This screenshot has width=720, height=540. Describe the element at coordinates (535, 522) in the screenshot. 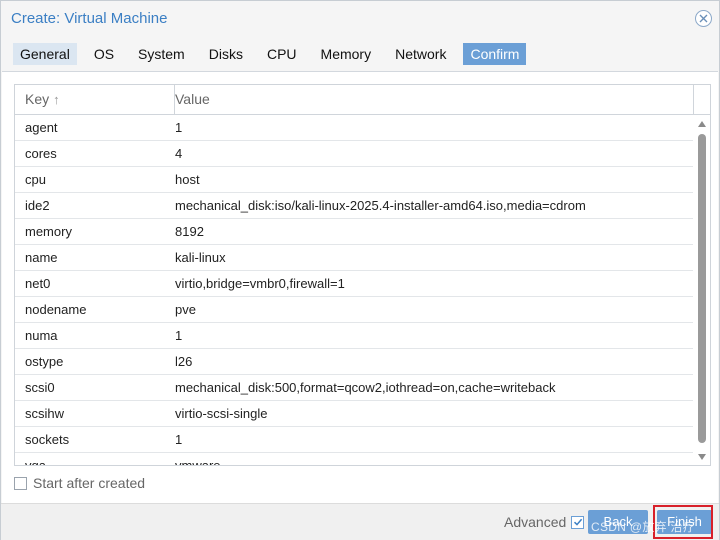

I see `advanced-label: Advanced` at that location.